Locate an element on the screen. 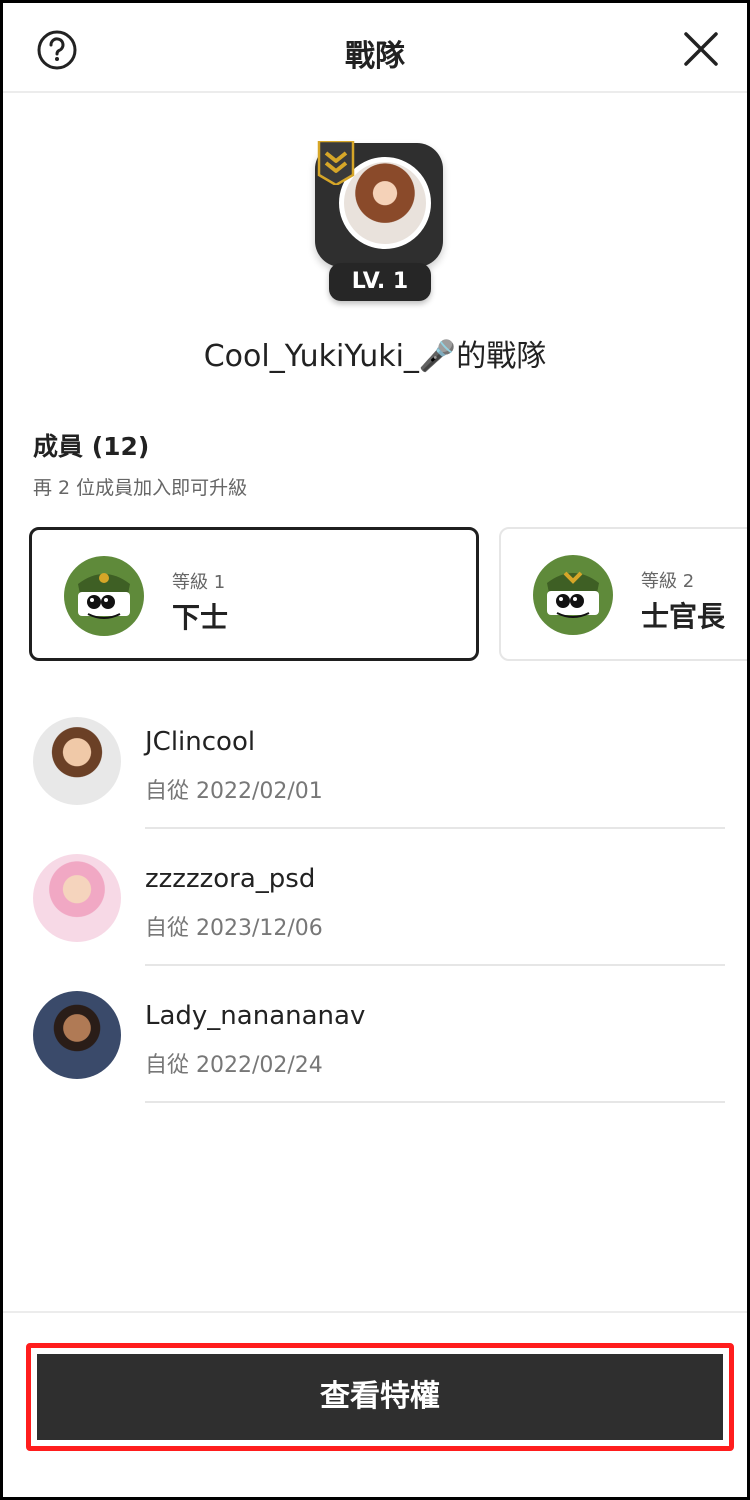 The height and width of the screenshot is (1500, 750). rank-ribbon-icon is located at coordinates (336, 163).